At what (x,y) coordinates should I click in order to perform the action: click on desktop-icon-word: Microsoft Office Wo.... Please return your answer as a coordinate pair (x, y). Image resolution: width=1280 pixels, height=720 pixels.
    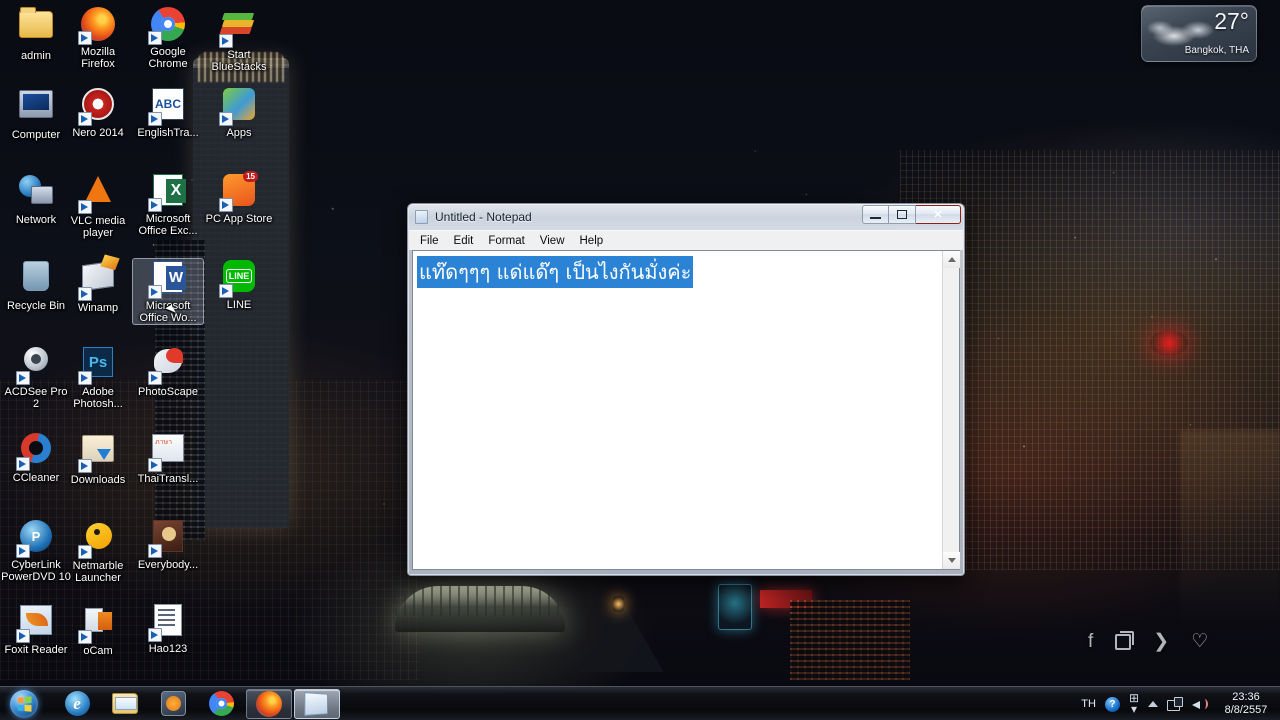
    Looking at the image, I should click on (168, 291).